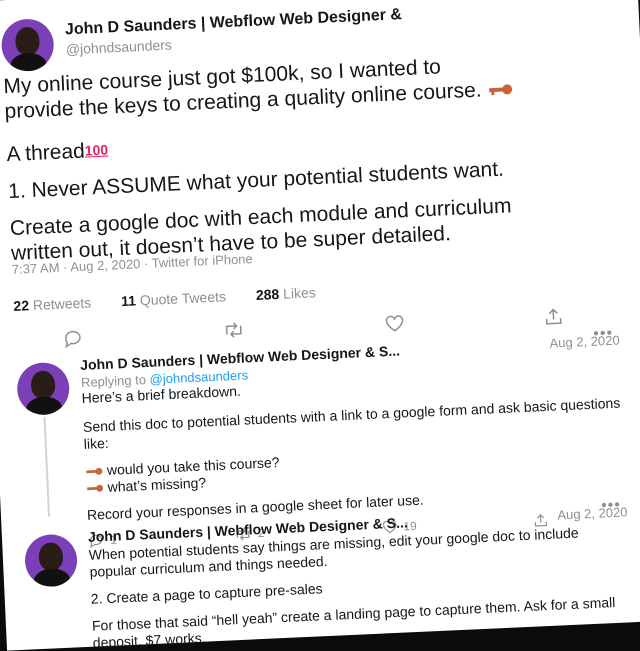 The width and height of the screenshot is (640, 651). What do you see at coordinates (603, 334) in the screenshot?
I see `reply-1-more-icon: •••` at bounding box center [603, 334].